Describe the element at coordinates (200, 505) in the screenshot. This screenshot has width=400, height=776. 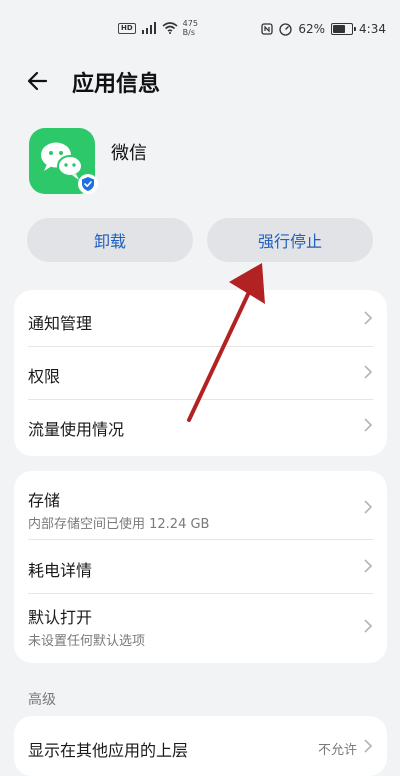
I see `storage-row: 存储 内部存储空间已使用 12.24 GB` at that location.